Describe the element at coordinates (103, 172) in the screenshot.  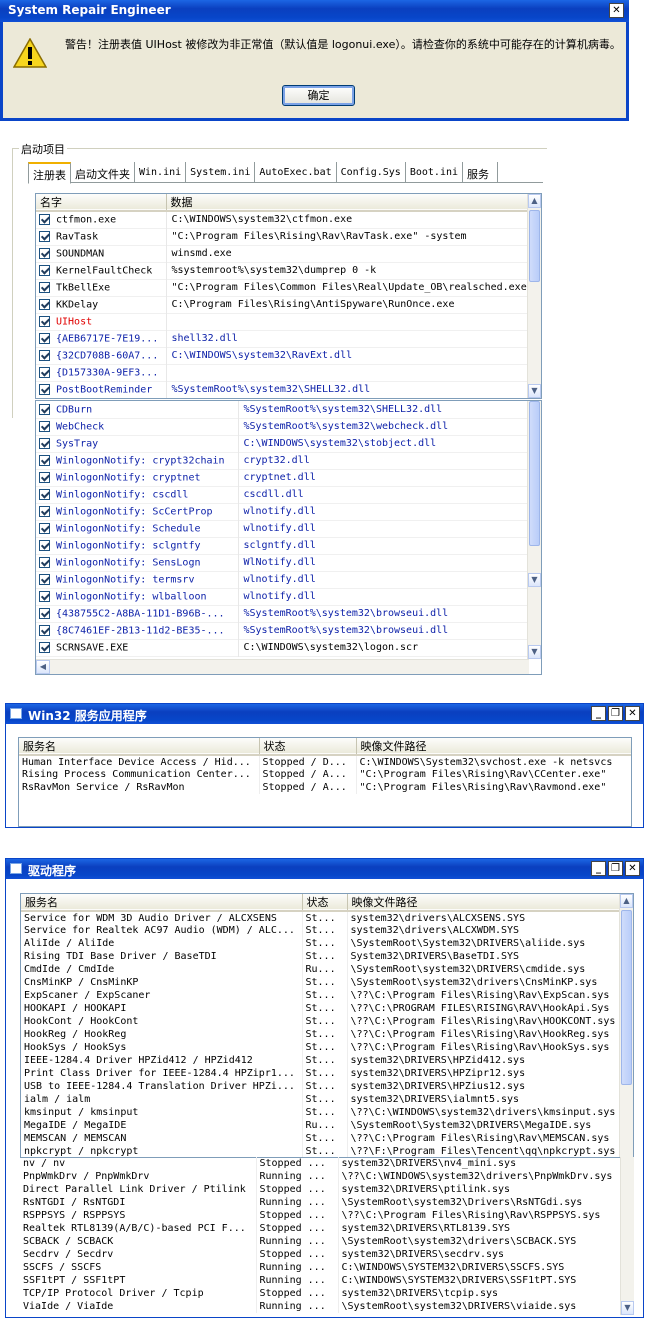
I see `tab-startup-folder: 启动文件夹` at that location.